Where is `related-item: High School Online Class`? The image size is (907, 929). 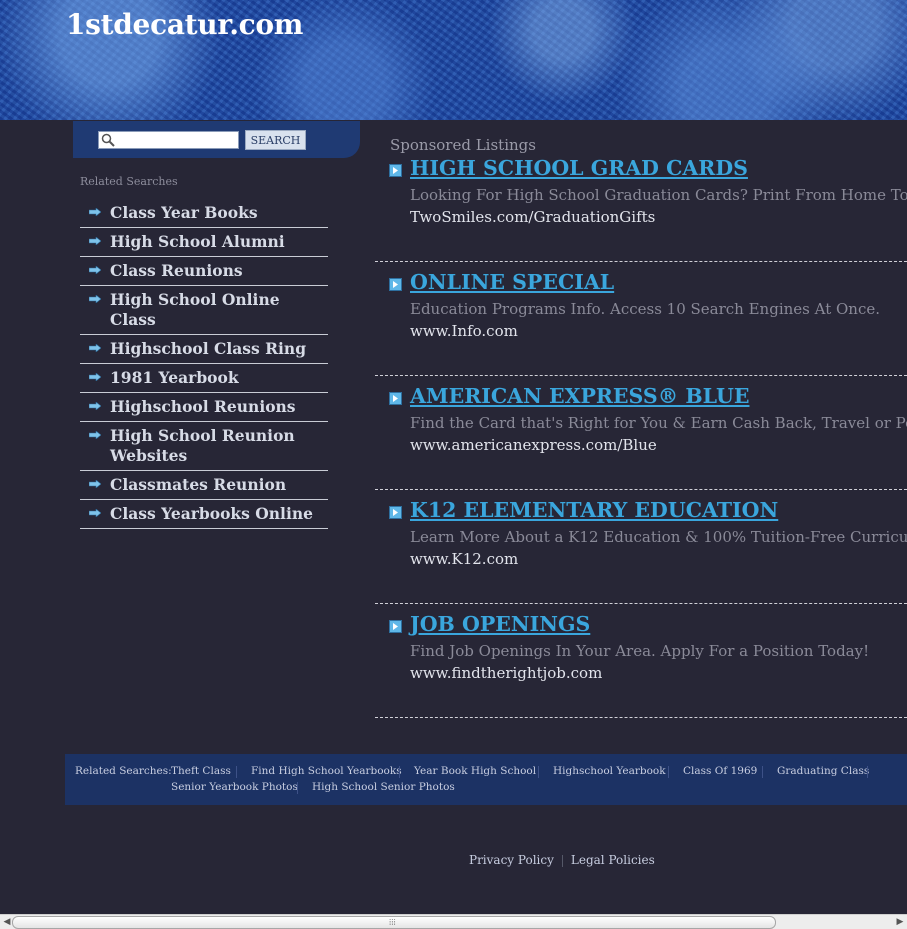 related-item: High School Online Class is located at coordinates (204, 310).